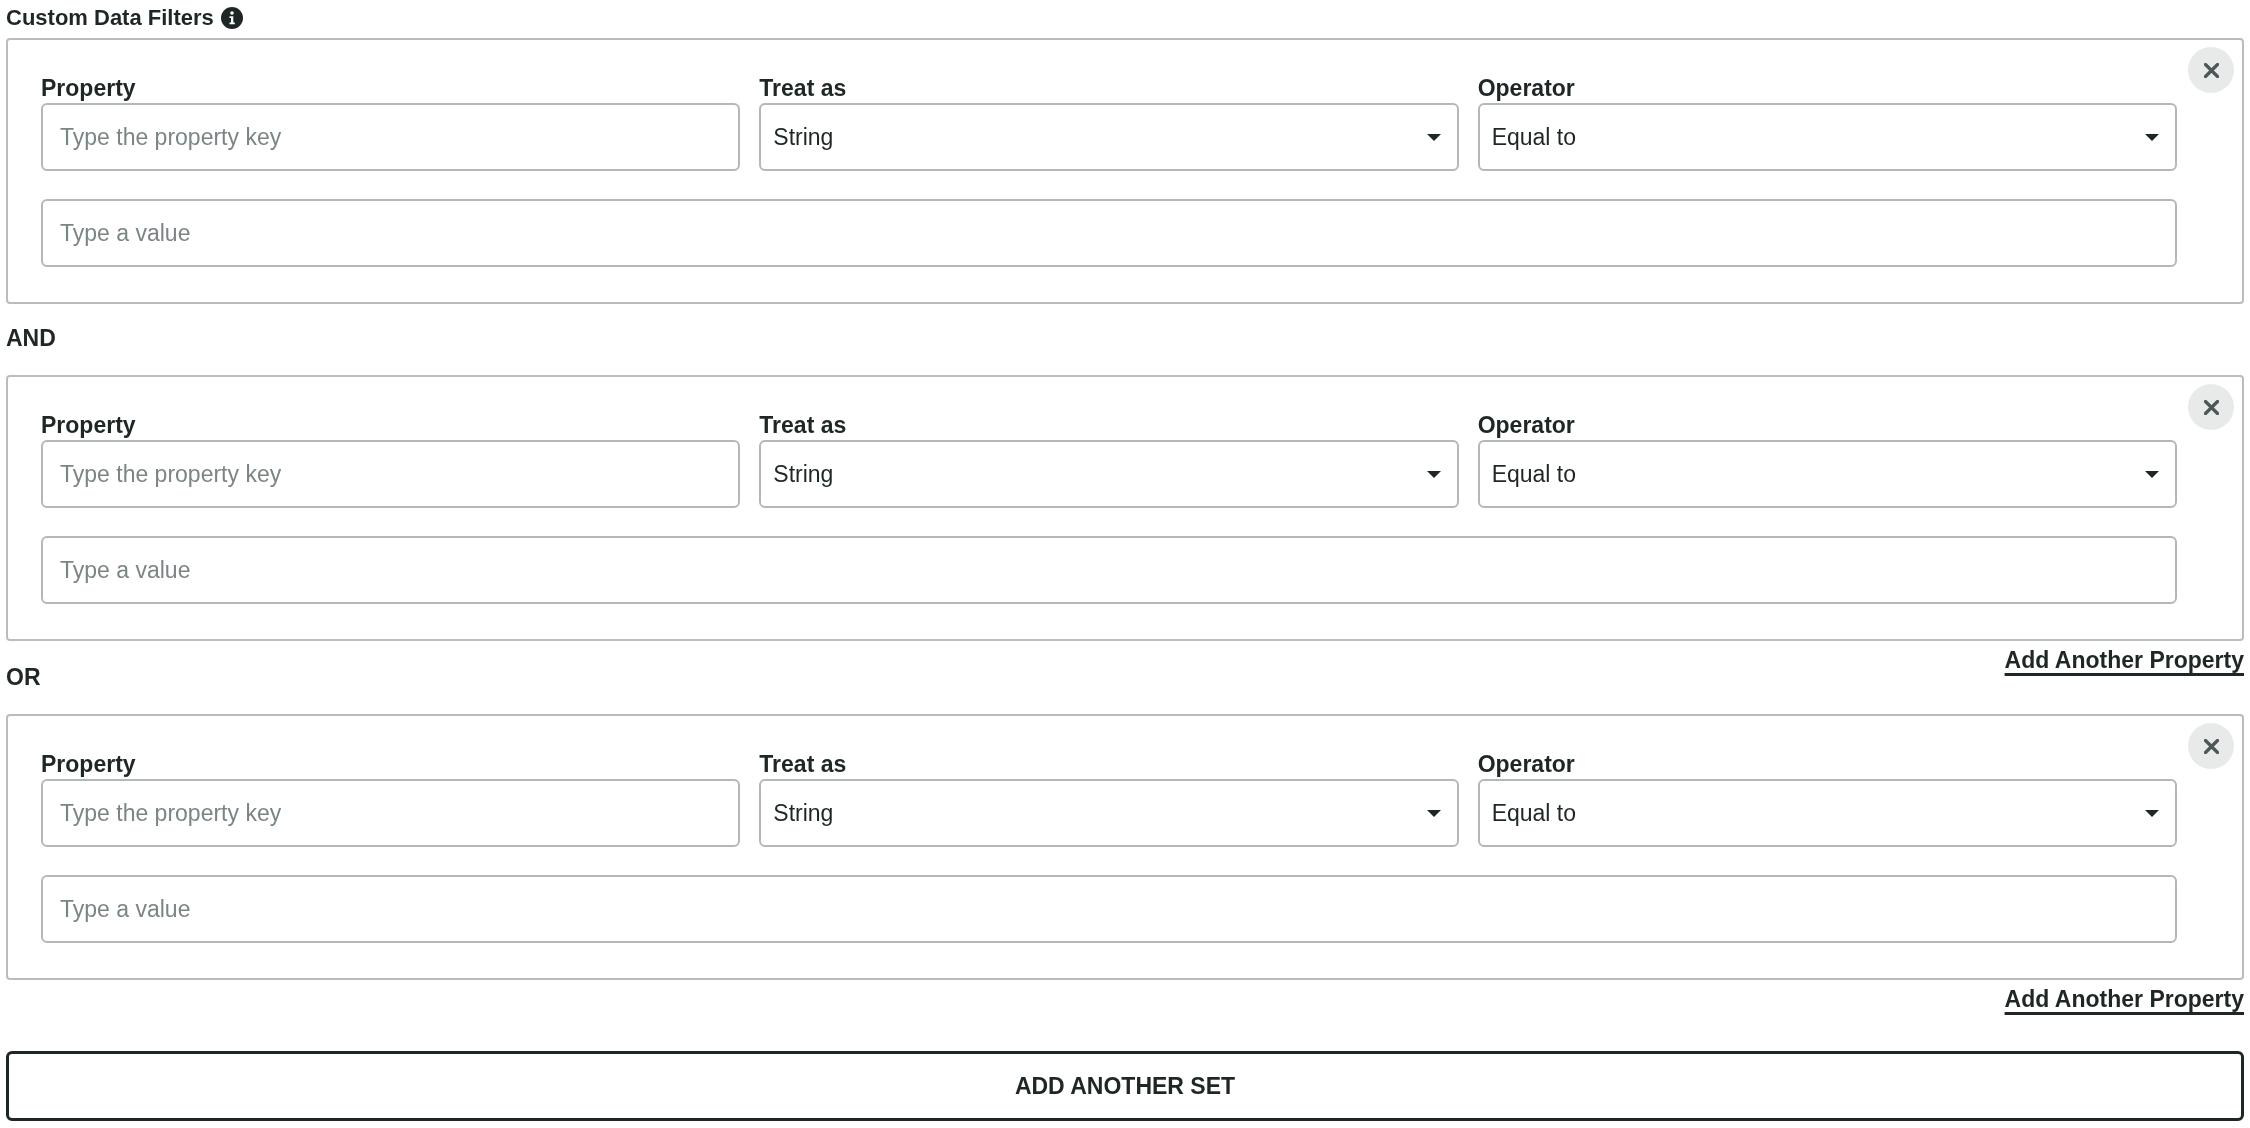 This screenshot has width=2250, height=1128. What do you see at coordinates (110, 18) in the screenshot?
I see `section-title: Custom Data Filters` at bounding box center [110, 18].